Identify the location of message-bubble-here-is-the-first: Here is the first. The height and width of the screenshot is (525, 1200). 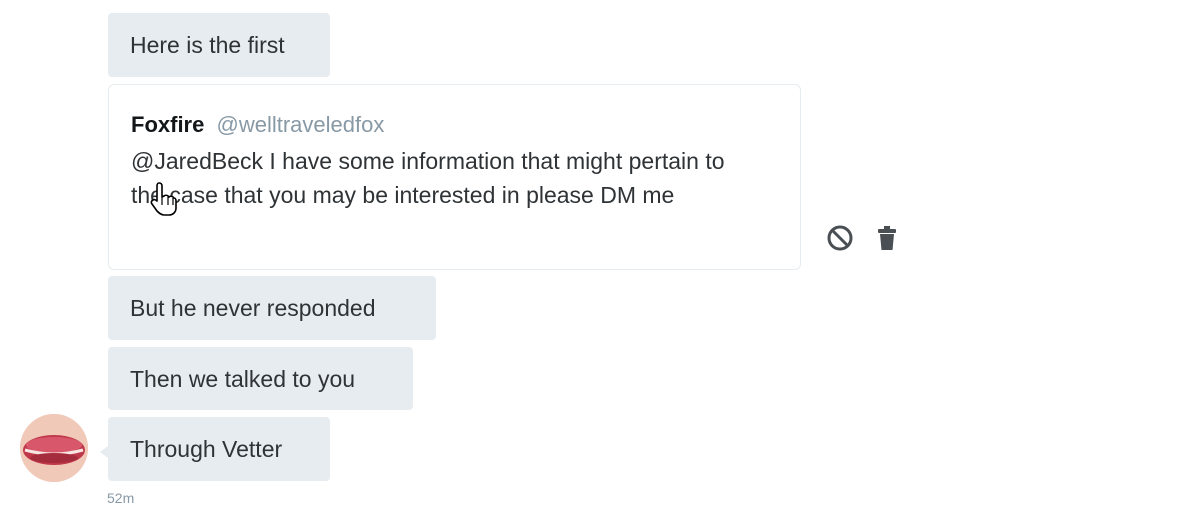
(219, 45).